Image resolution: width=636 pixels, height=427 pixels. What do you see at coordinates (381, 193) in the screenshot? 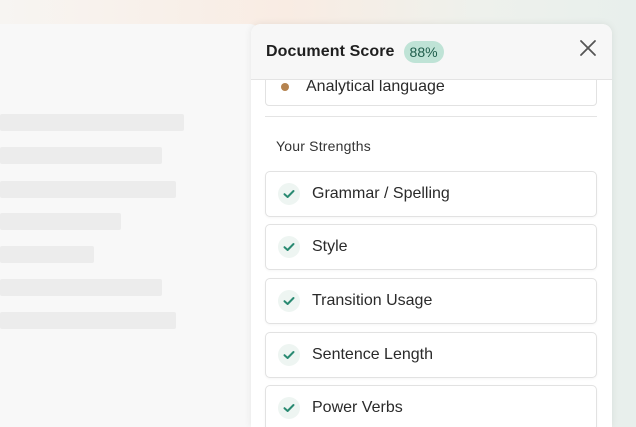
I see `strength-item-label: Grammar / Spelling` at bounding box center [381, 193].